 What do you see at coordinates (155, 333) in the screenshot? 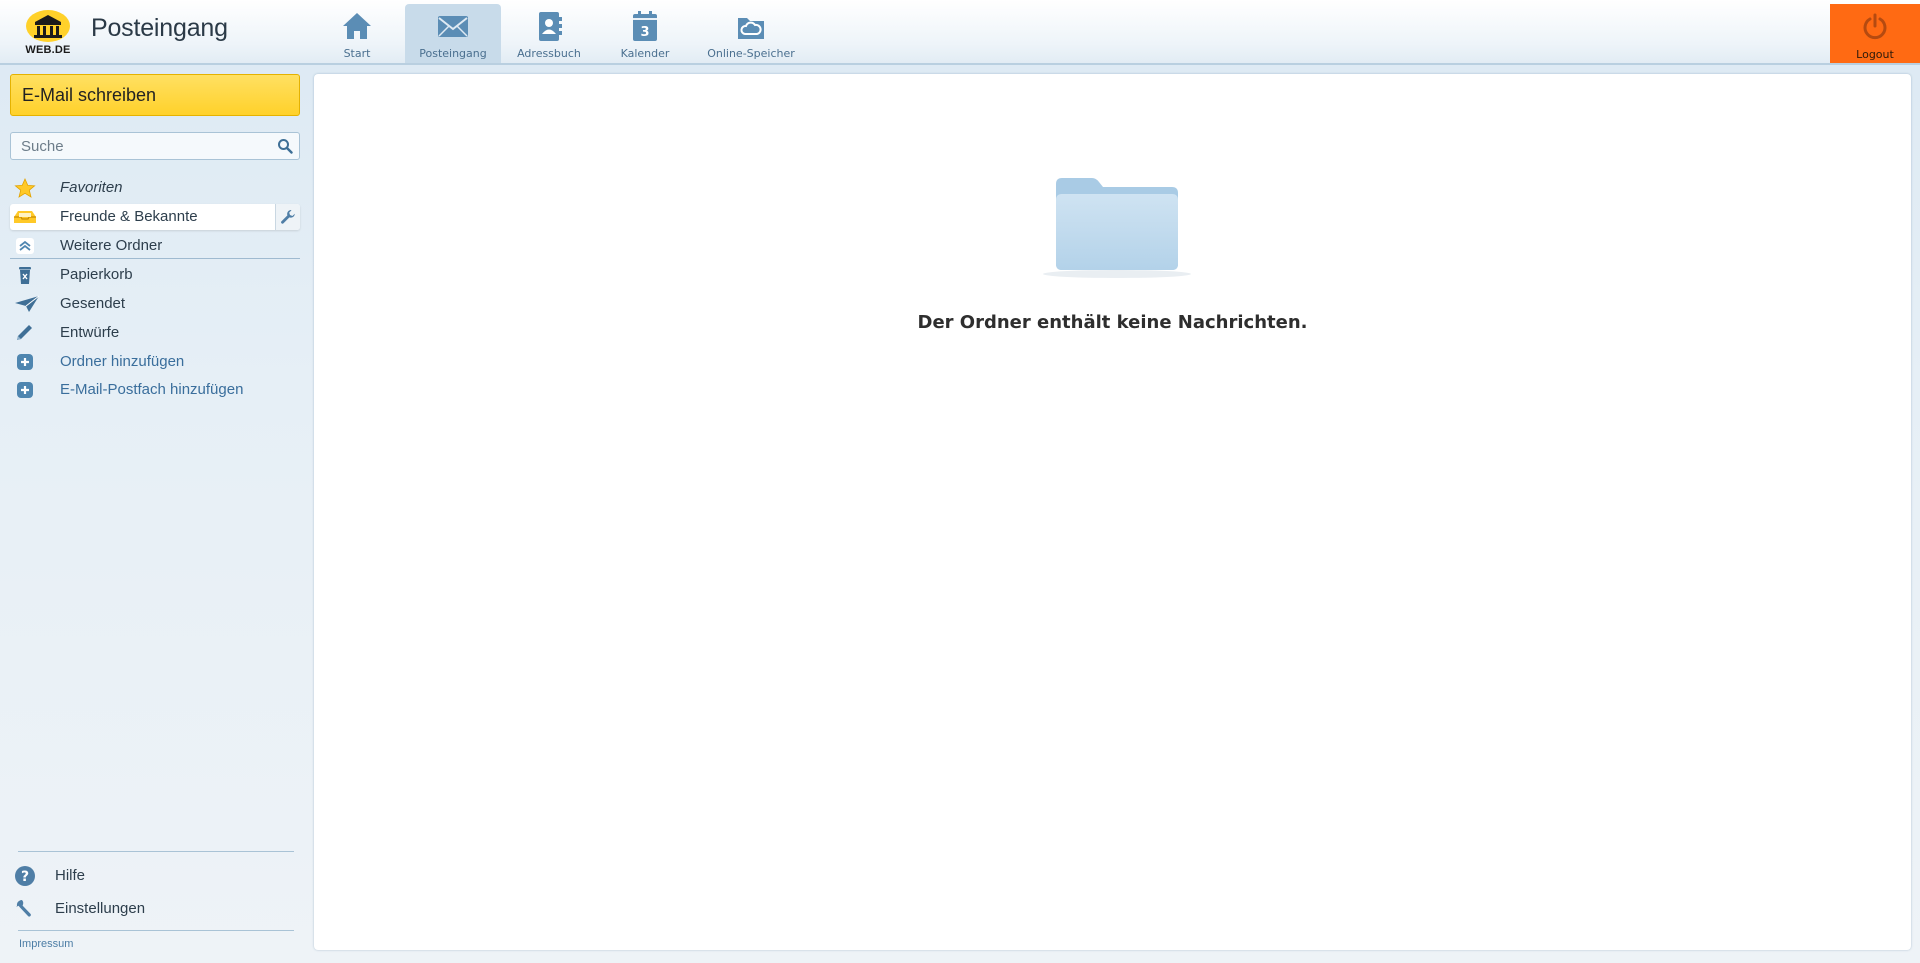
I see `folder-entwuerfe: Entwürfe` at bounding box center [155, 333].